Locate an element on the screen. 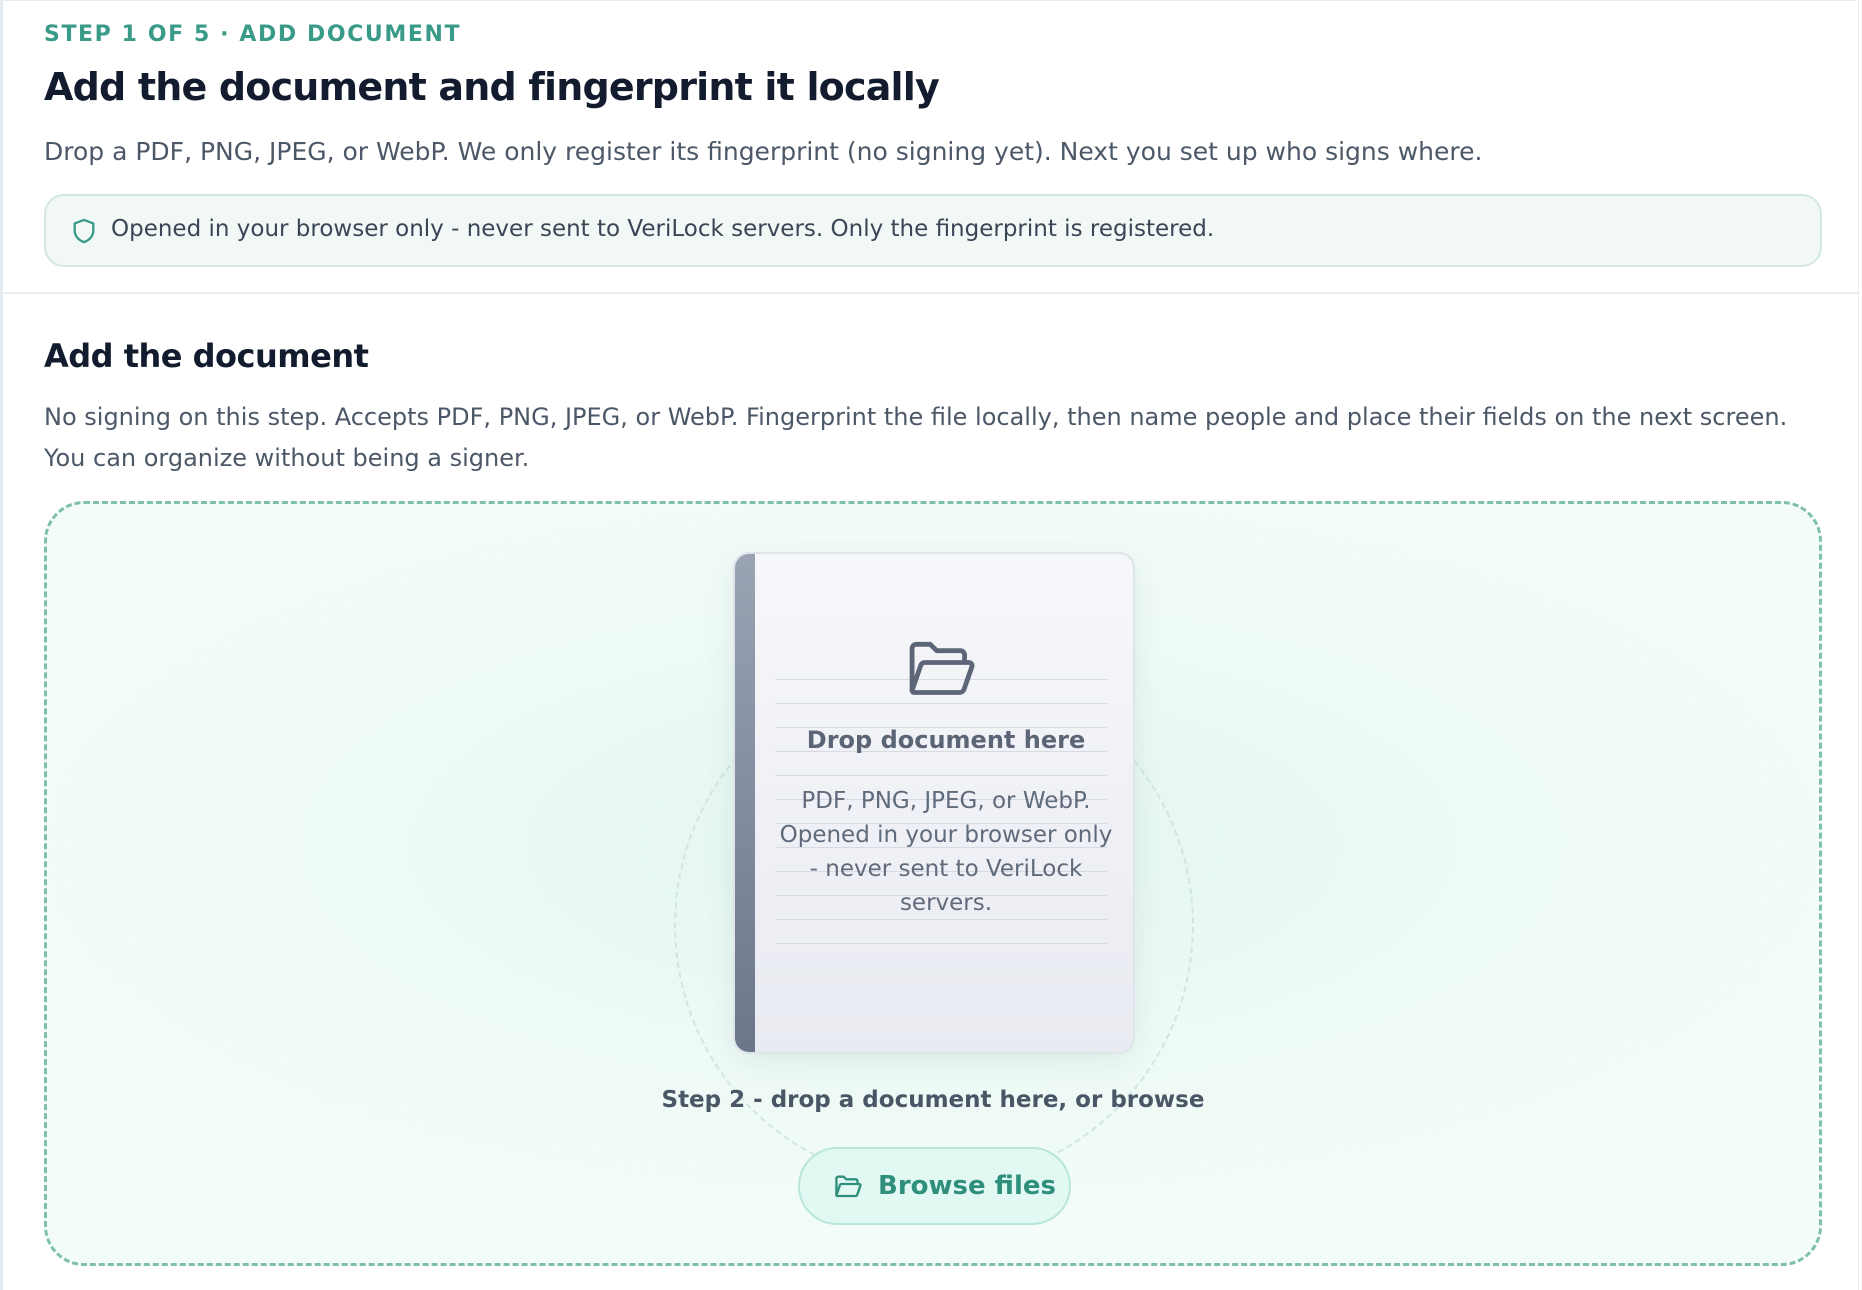 Image resolution: width=1862 pixels, height=1290 pixels. step-indicator: STEP 1 OF 5 · ADD DOCUMENT is located at coordinates (253, 34).